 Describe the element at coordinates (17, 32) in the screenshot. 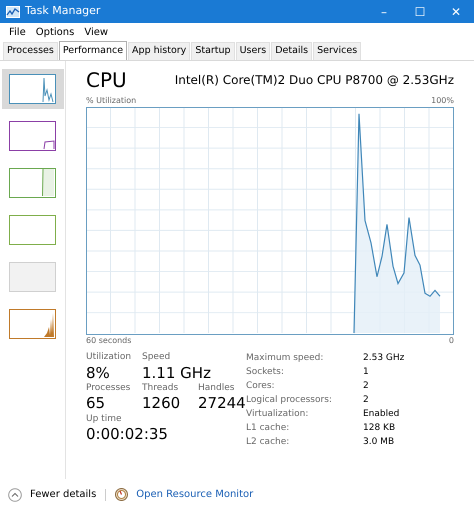

I see `menu-item: File` at that location.